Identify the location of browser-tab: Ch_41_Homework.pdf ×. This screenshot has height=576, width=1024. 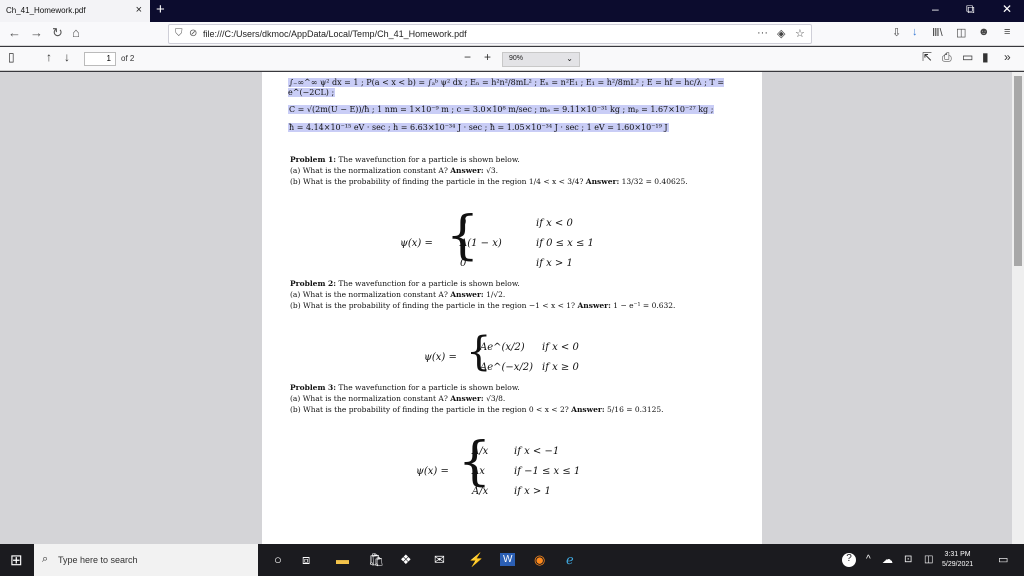
(75, 11).